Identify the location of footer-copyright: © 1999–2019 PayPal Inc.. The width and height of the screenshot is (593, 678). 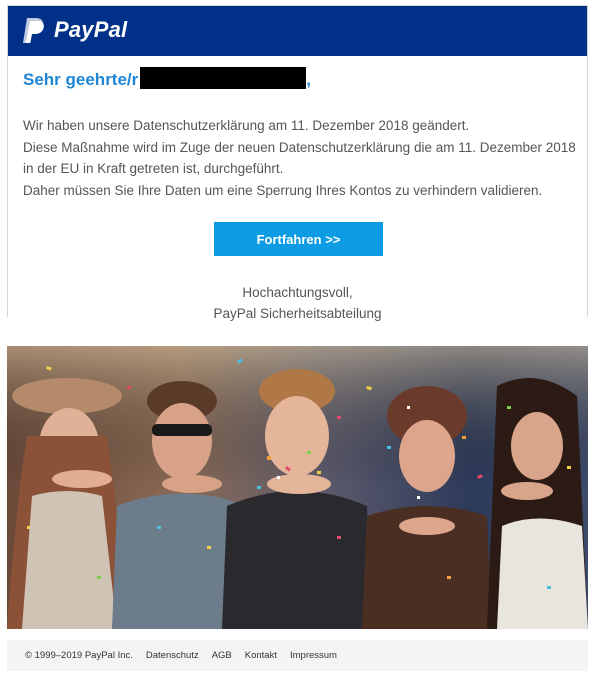
(79, 655).